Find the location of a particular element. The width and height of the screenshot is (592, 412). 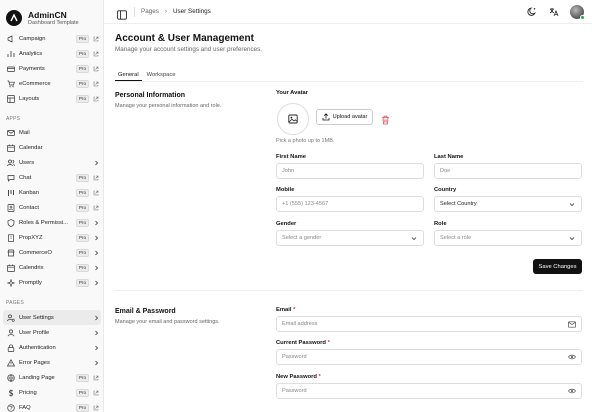

sidebar-item-calendrix: Calendrix Pro is located at coordinates (51, 267).